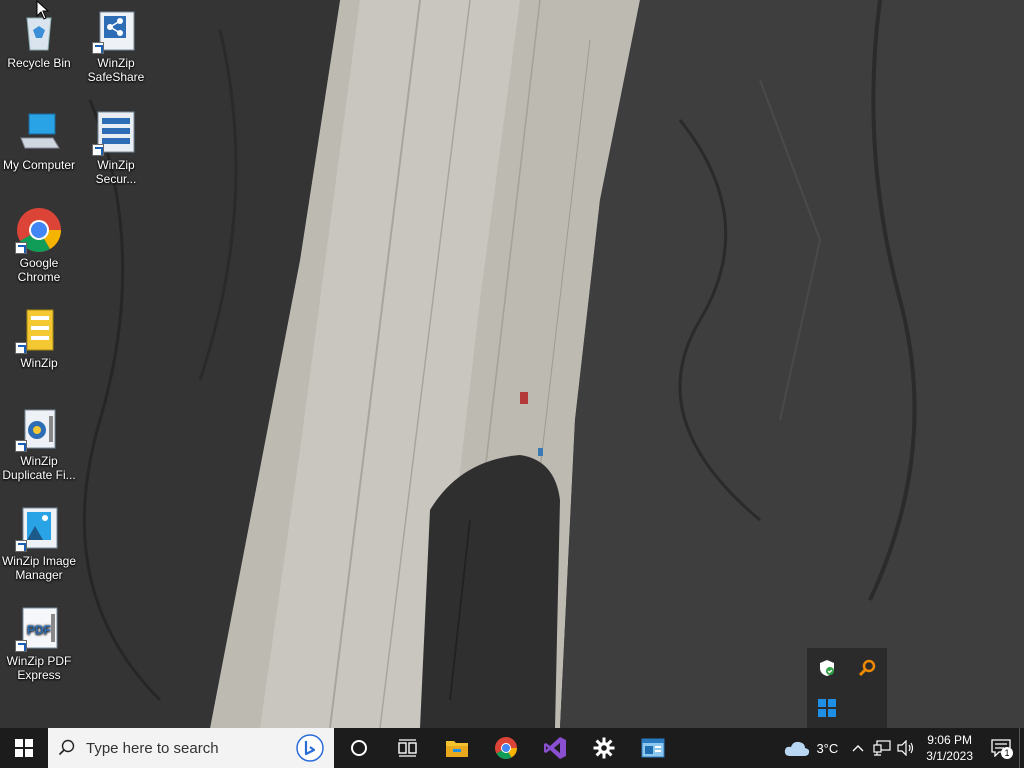  Describe the element at coordinates (66, 747) in the screenshot. I see `search-icon` at that location.